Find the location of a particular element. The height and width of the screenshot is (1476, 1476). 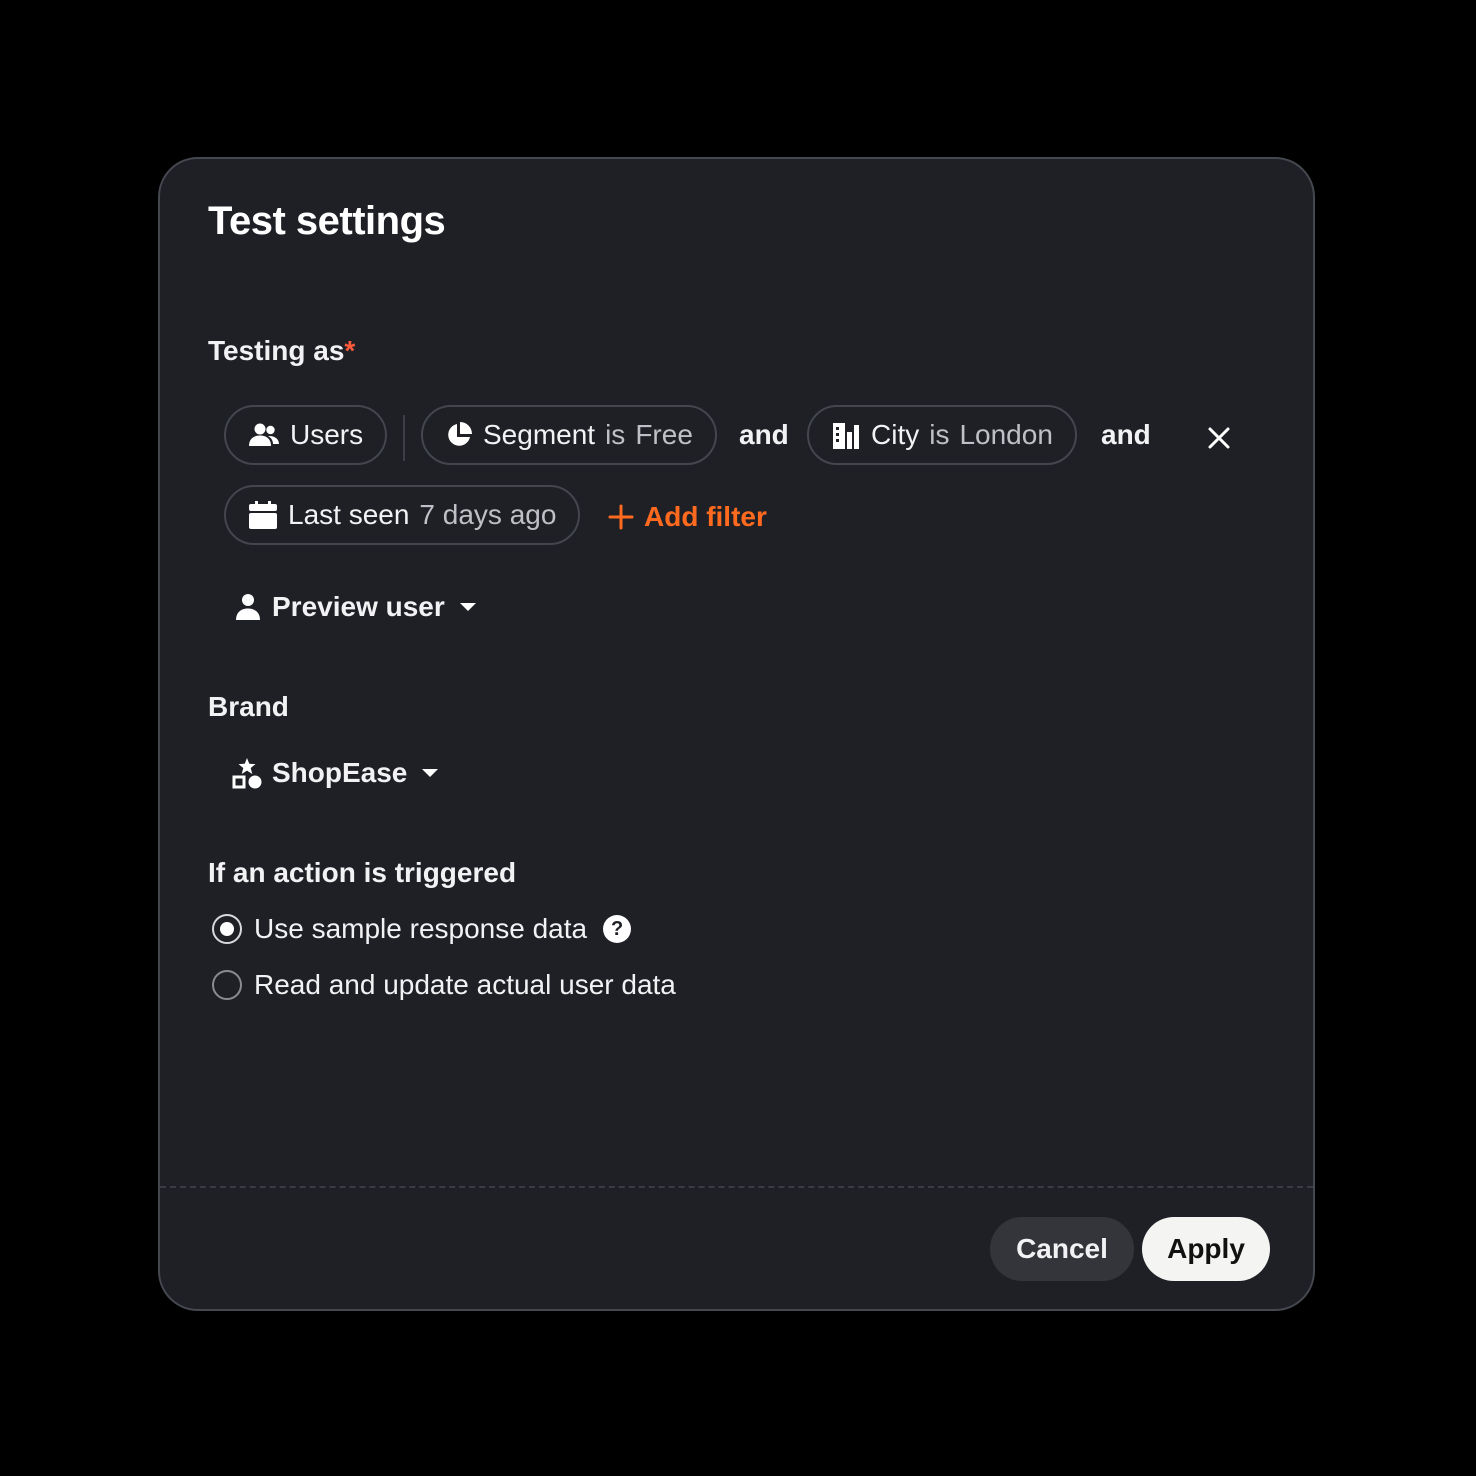

sample-data-option: Use sample response data ? is located at coordinates (422, 929).